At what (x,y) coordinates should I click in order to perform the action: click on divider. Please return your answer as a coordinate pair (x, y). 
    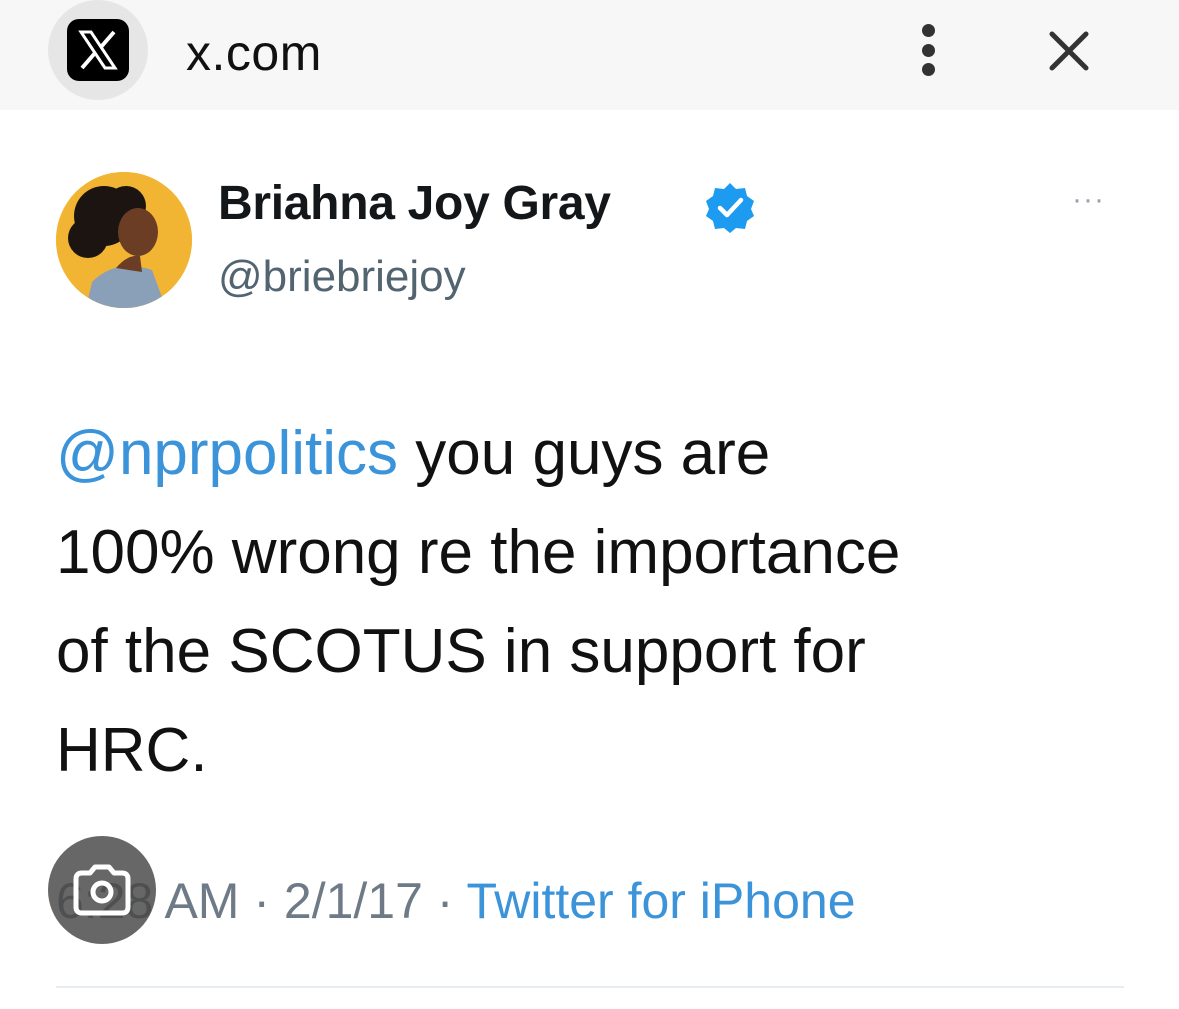
    Looking at the image, I should click on (590, 987).